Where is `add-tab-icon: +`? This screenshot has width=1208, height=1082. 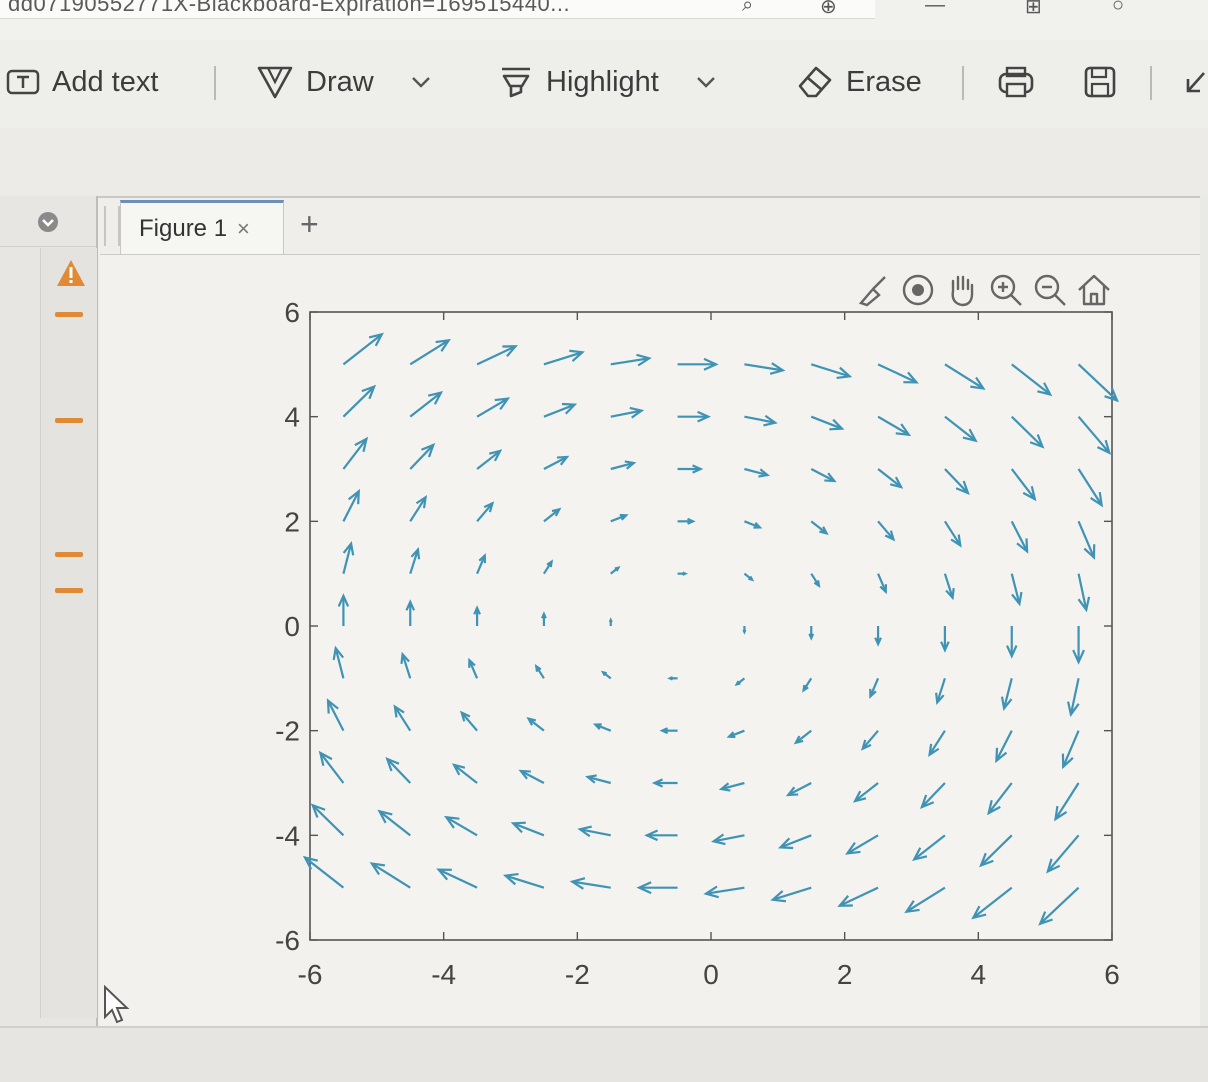
add-tab-icon: + is located at coordinates (309, 224).